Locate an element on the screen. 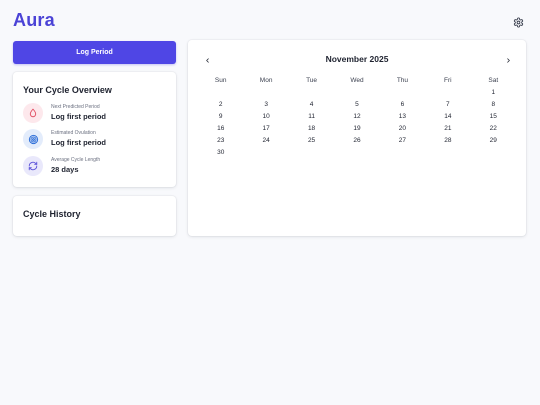 Image resolution: width=540 pixels, height=405 pixels. calendar-day: 30 is located at coordinates (220, 153).